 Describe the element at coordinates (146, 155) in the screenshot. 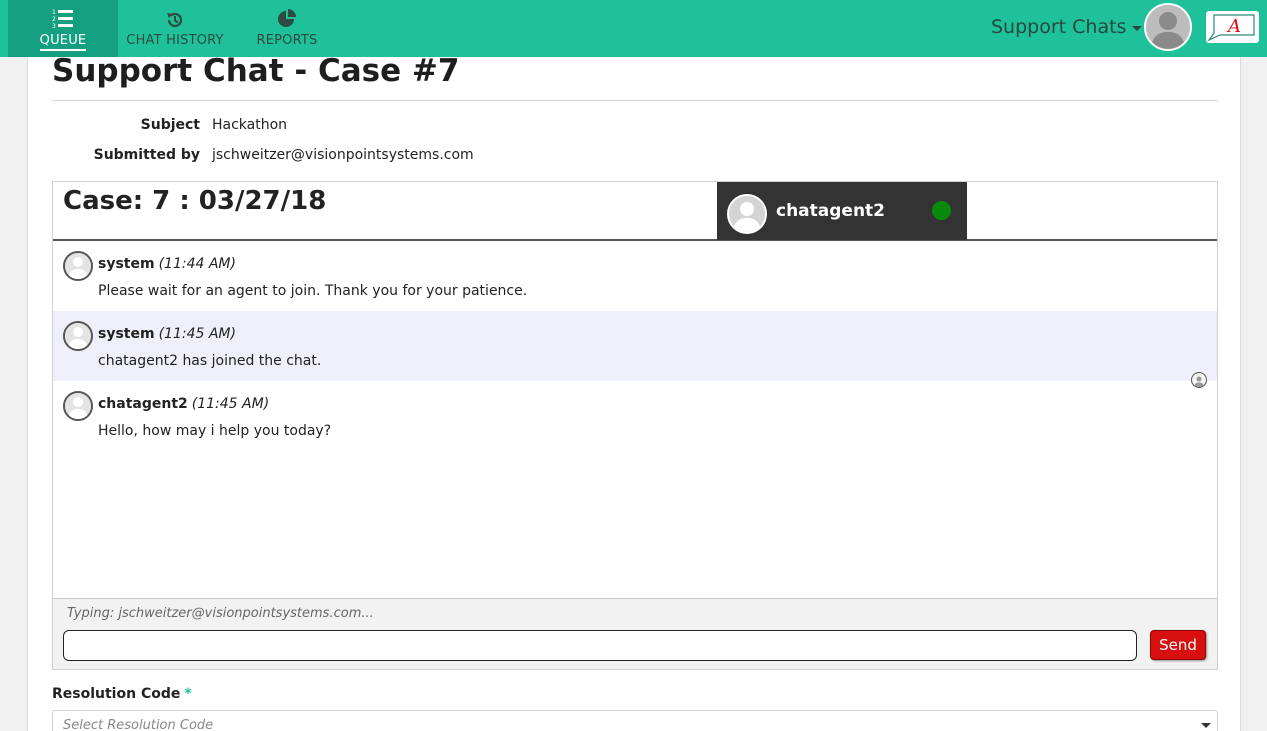

I see `submitted-by-label: Submitted by` at that location.